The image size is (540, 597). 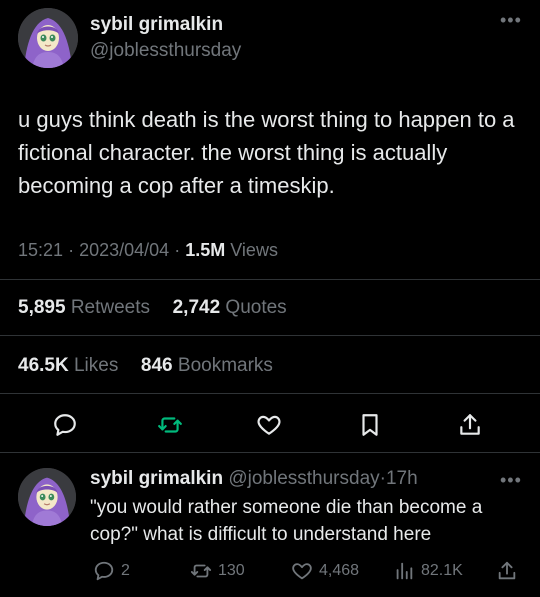 What do you see at coordinates (71, 365) in the screenshot?
I see `likes-link: 46.5K Likes` at bounding box center [71, 365].